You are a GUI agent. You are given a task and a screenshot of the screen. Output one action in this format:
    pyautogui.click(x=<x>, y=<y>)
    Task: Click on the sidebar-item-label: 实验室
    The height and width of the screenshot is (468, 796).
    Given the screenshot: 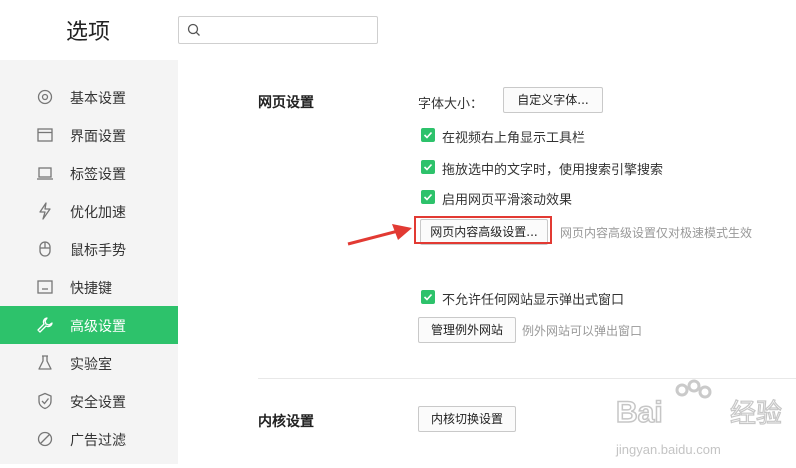 What is the action you would take?
    pyautogui.click(x=91, y=365)
    